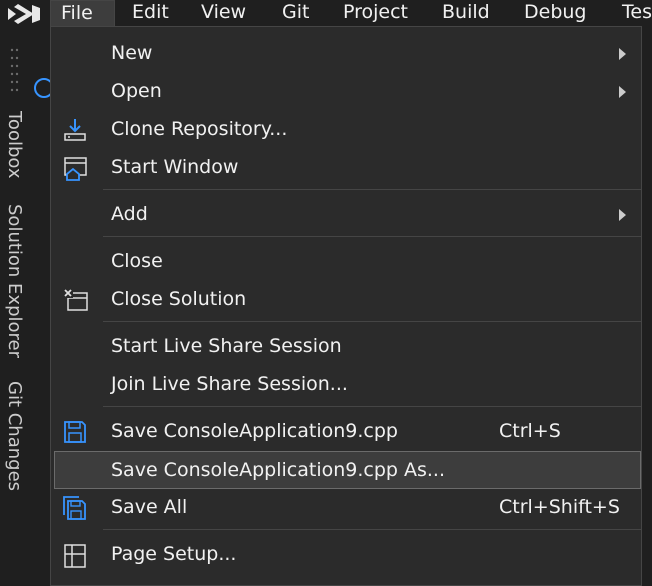 This screenshot has height=586, width=652. Describe the element at coordinates (136, 91) in the screenshot. I see `menu-item-label: Open` at that location.